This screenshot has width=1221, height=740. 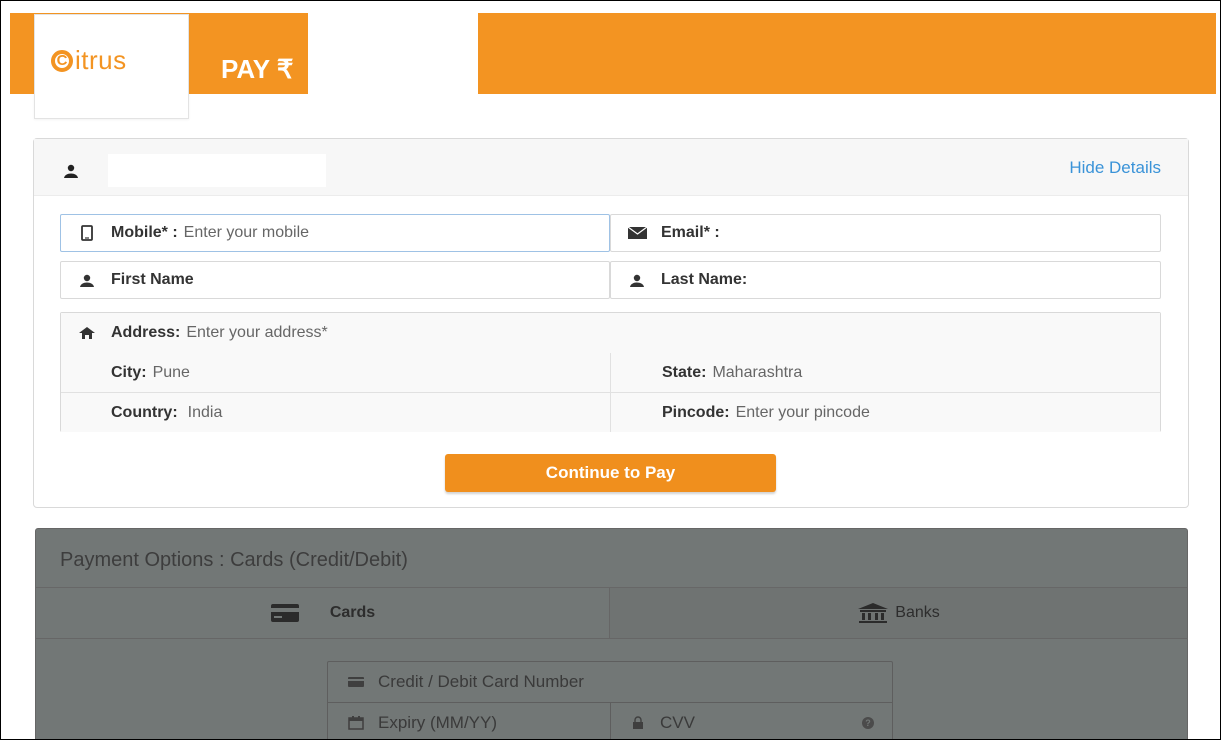 What do you see at coordinates (677, 723) in the screenshot?
I see `cvv-placeholder: CVV` at bounding box center [677, 723].